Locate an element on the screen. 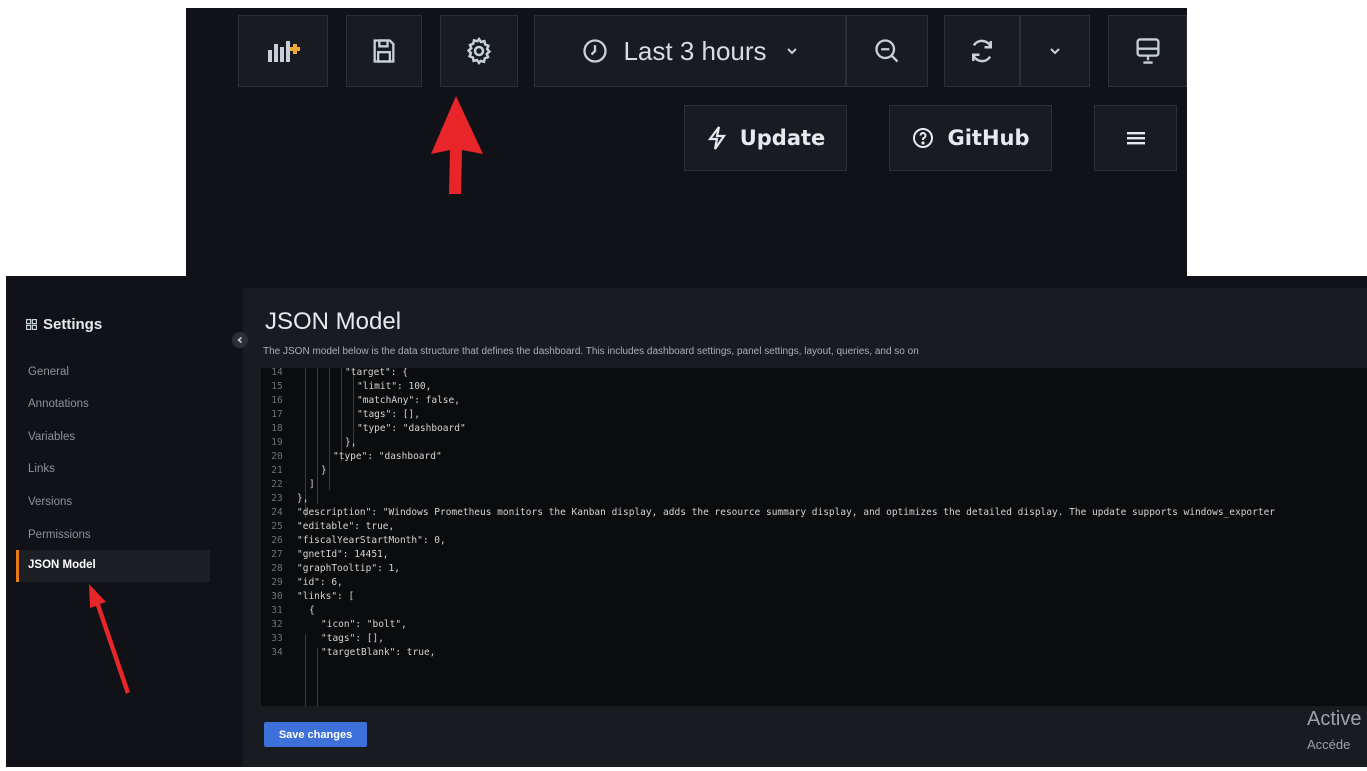 The image size is (1367, 771). add-panel-icon is located at coordinates (284, 51).